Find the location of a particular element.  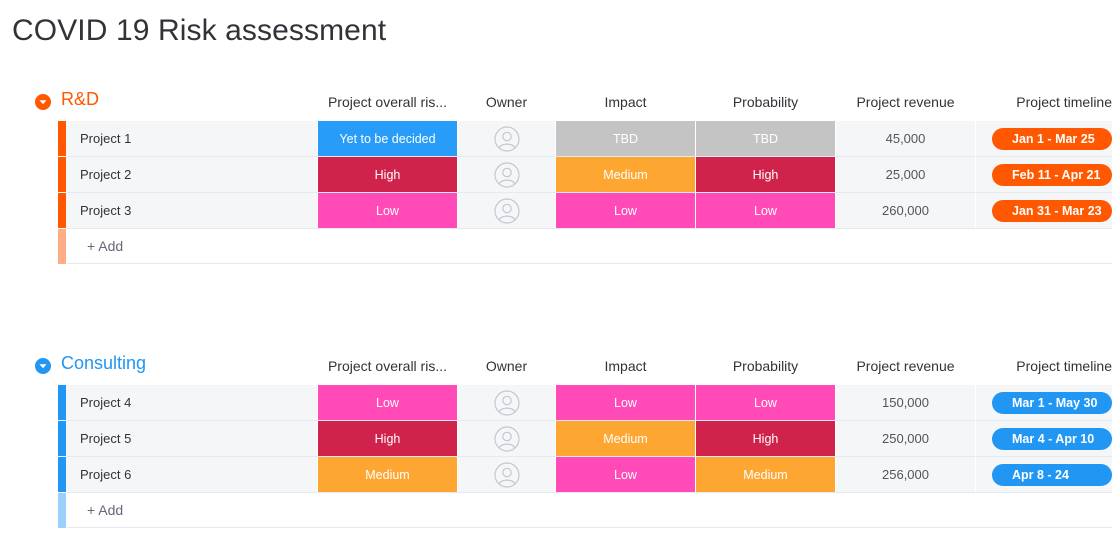

timeline-cell: Mar 4 - Apr 10 is located at coordinates (1044, 438).